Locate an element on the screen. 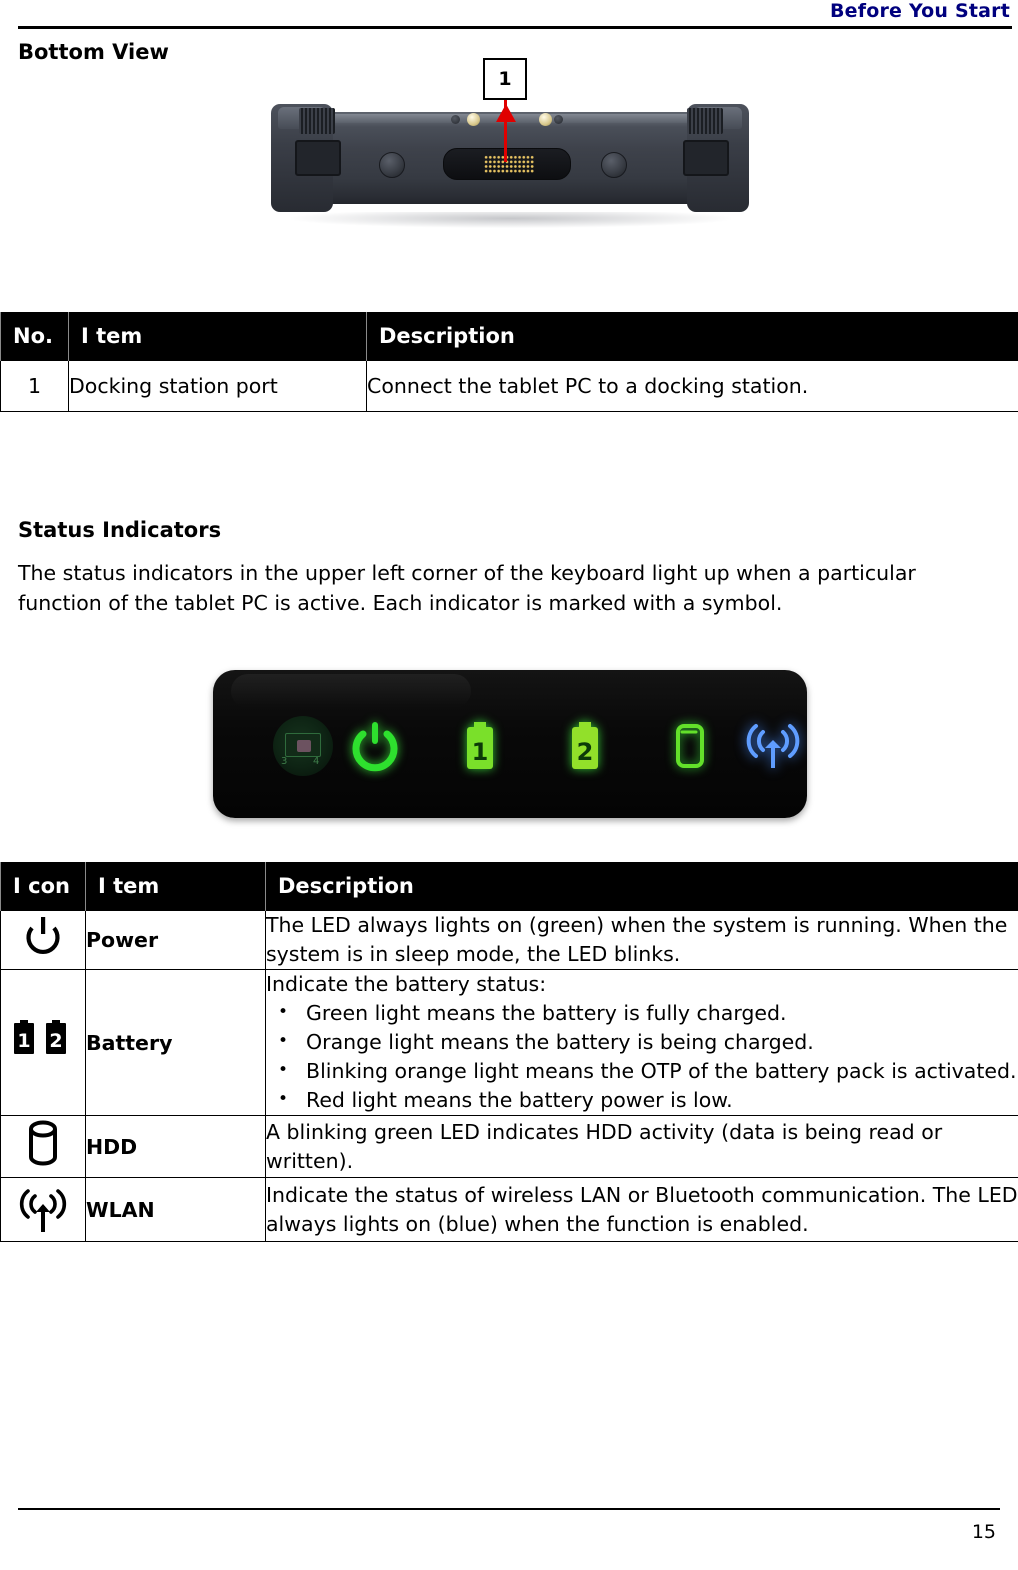 The image size is (1018, 1570). page-header-rule is located at coordinates (515, 27).